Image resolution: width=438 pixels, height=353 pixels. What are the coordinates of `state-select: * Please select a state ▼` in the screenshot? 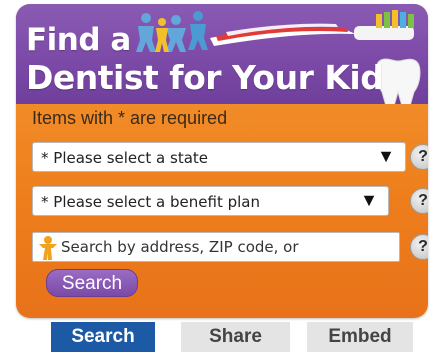 It's located at (219, 157).